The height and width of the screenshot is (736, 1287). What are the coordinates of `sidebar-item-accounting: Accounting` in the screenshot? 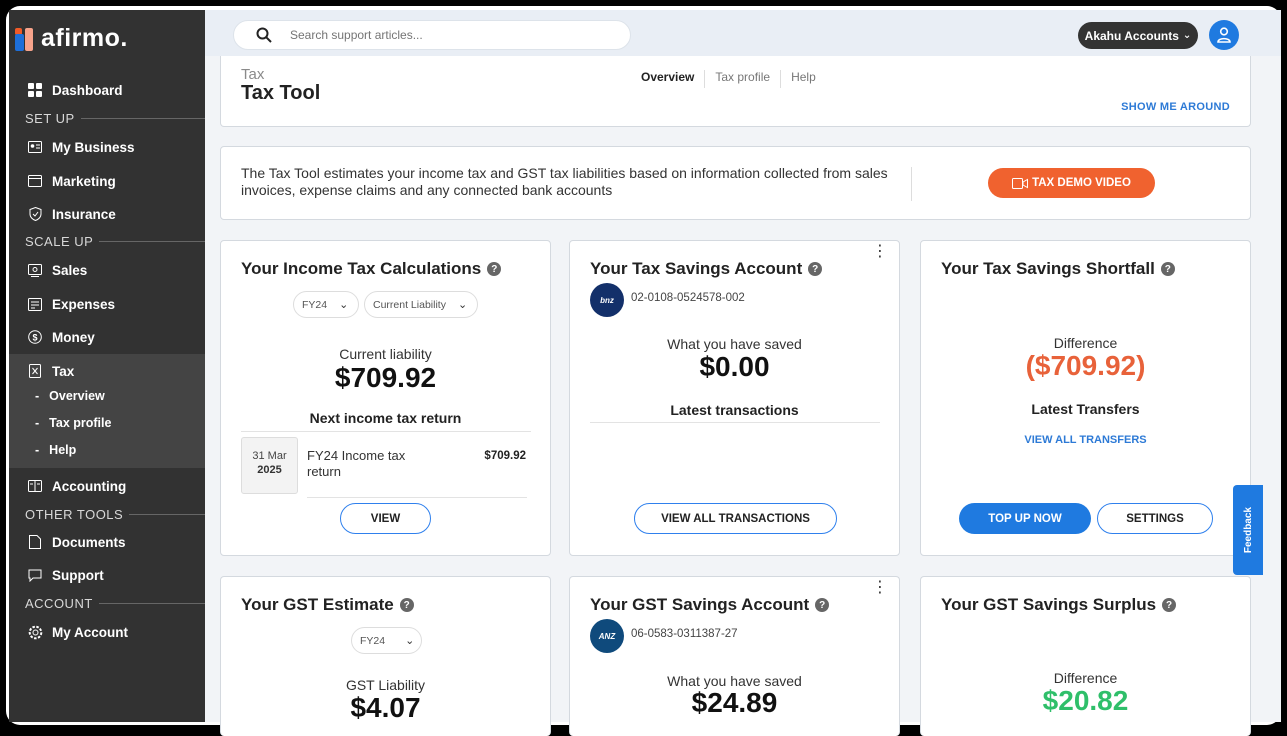 It's located at (107, 486).